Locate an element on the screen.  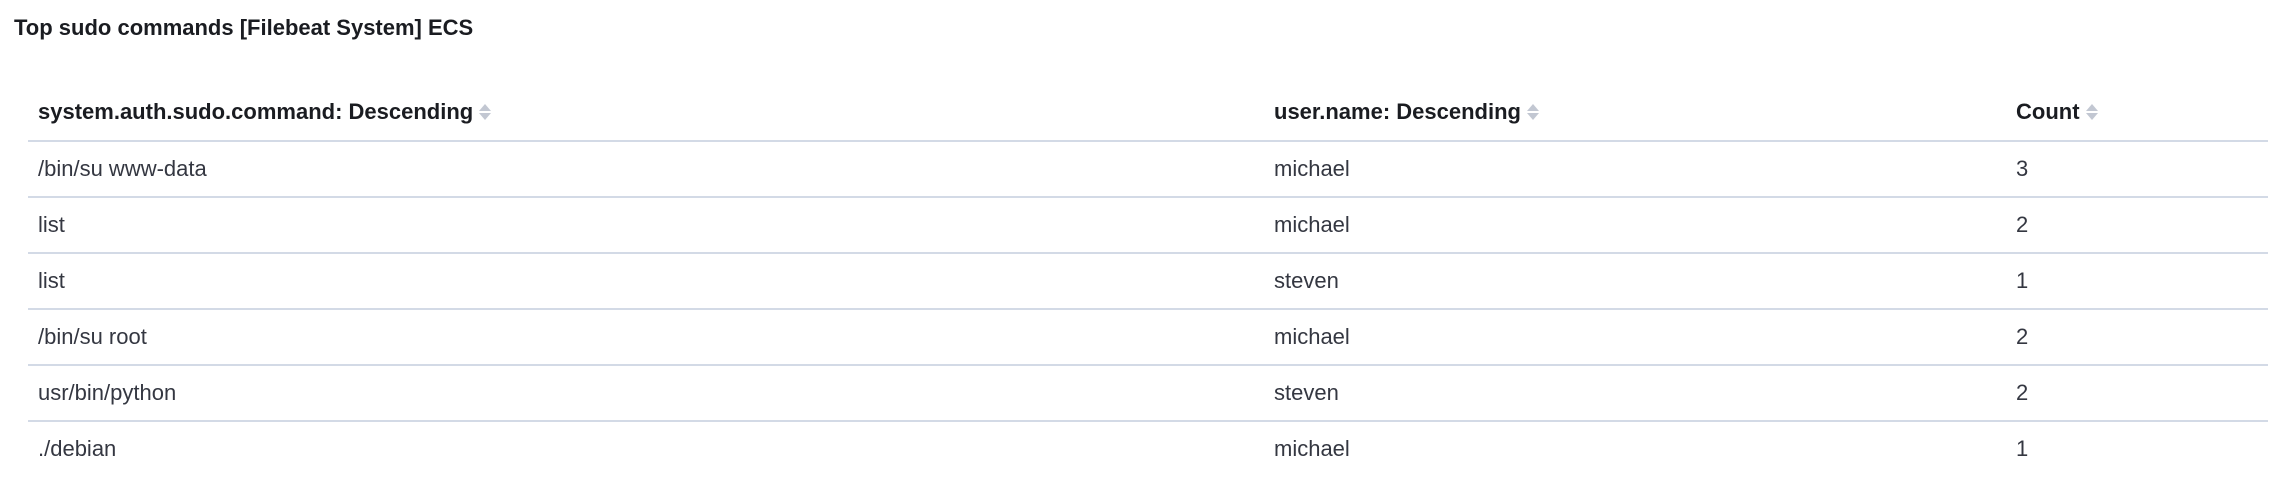
column-header-label: Count is located at coordinates (2048, 111).